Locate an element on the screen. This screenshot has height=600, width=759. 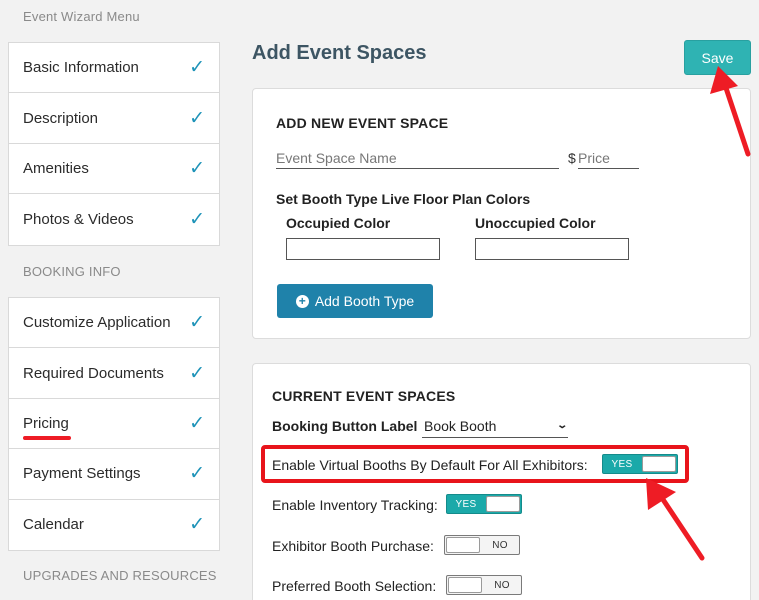
sidebar-item-label: Description is located at coordinates (61, 118).